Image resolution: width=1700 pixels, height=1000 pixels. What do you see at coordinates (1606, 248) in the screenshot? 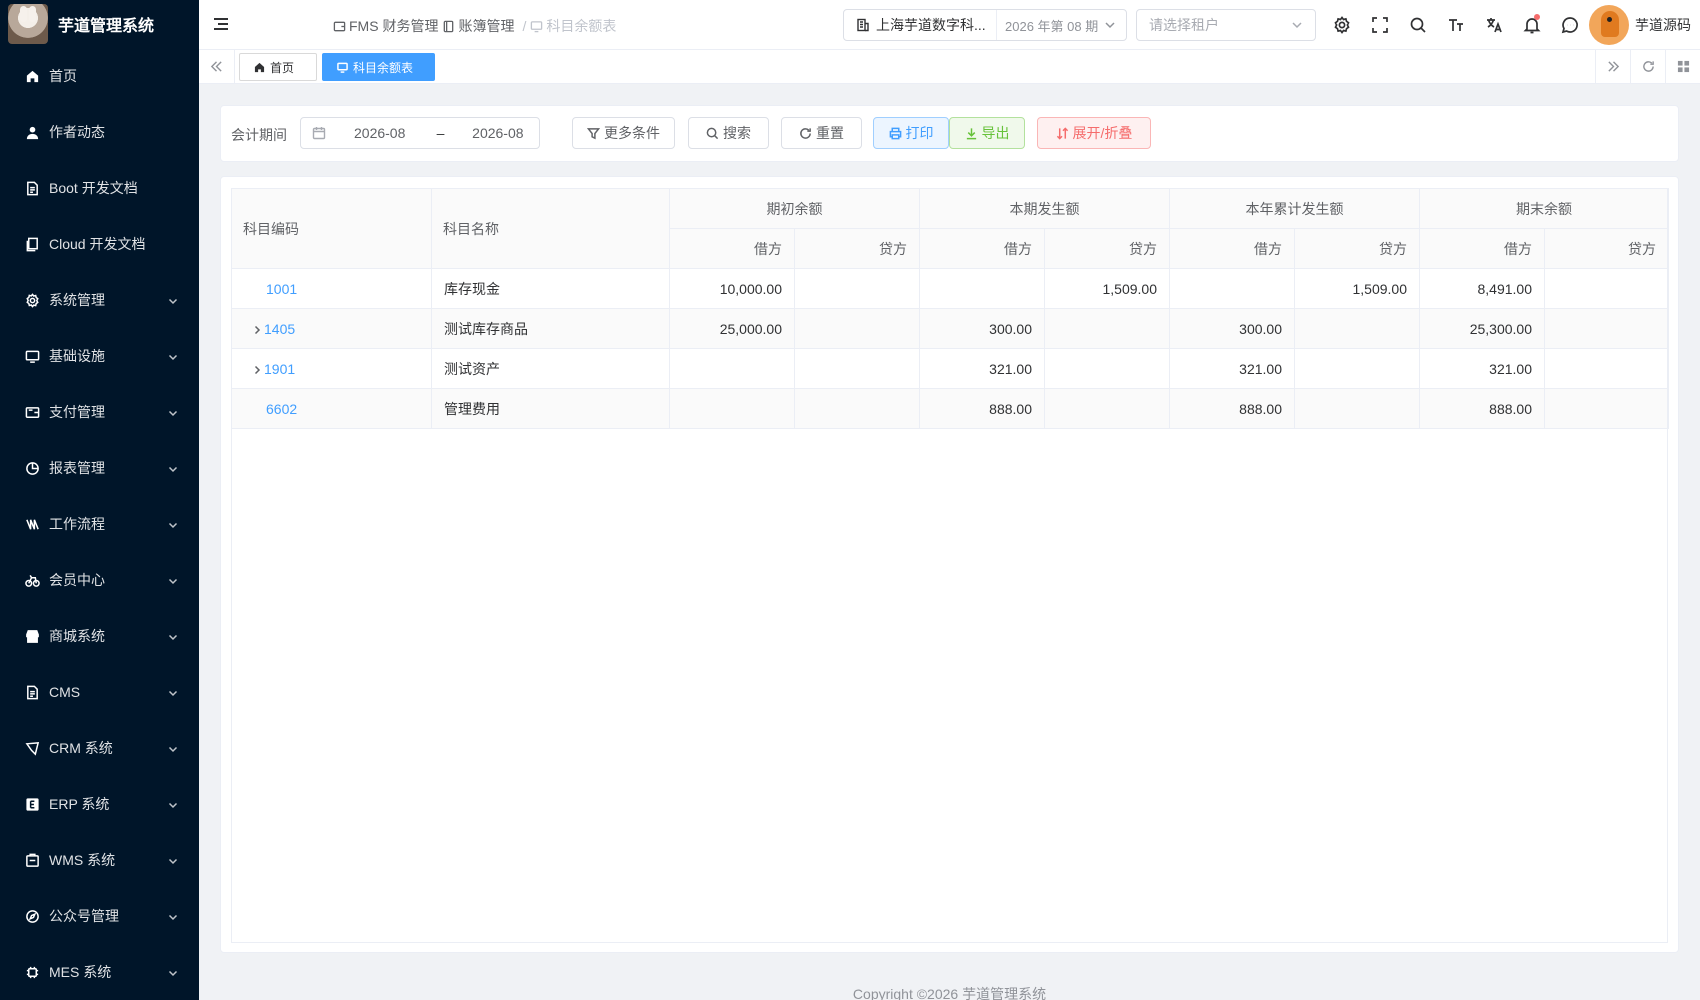
I see `column-header-credit: 贷方` at bounding box center [1606, 248].